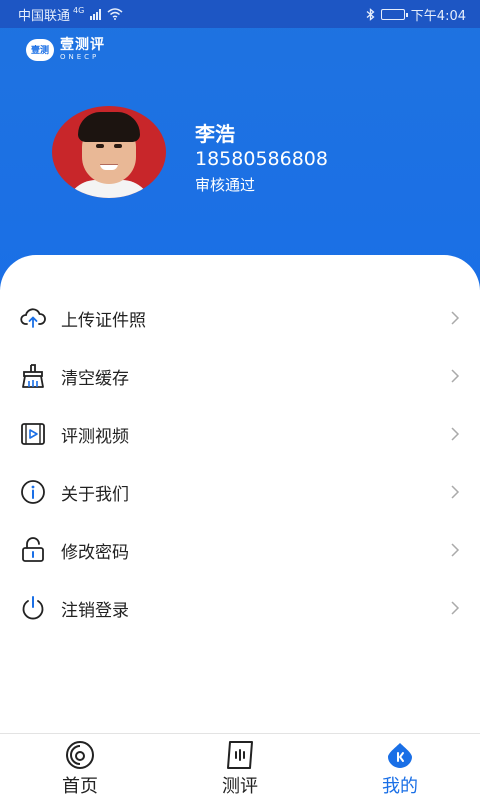 Image resolution: width=480 pixels, height=800 pixels. Describe the element at coordinates (400, 755) in the screenshot. I see `profile-icon` at that location.